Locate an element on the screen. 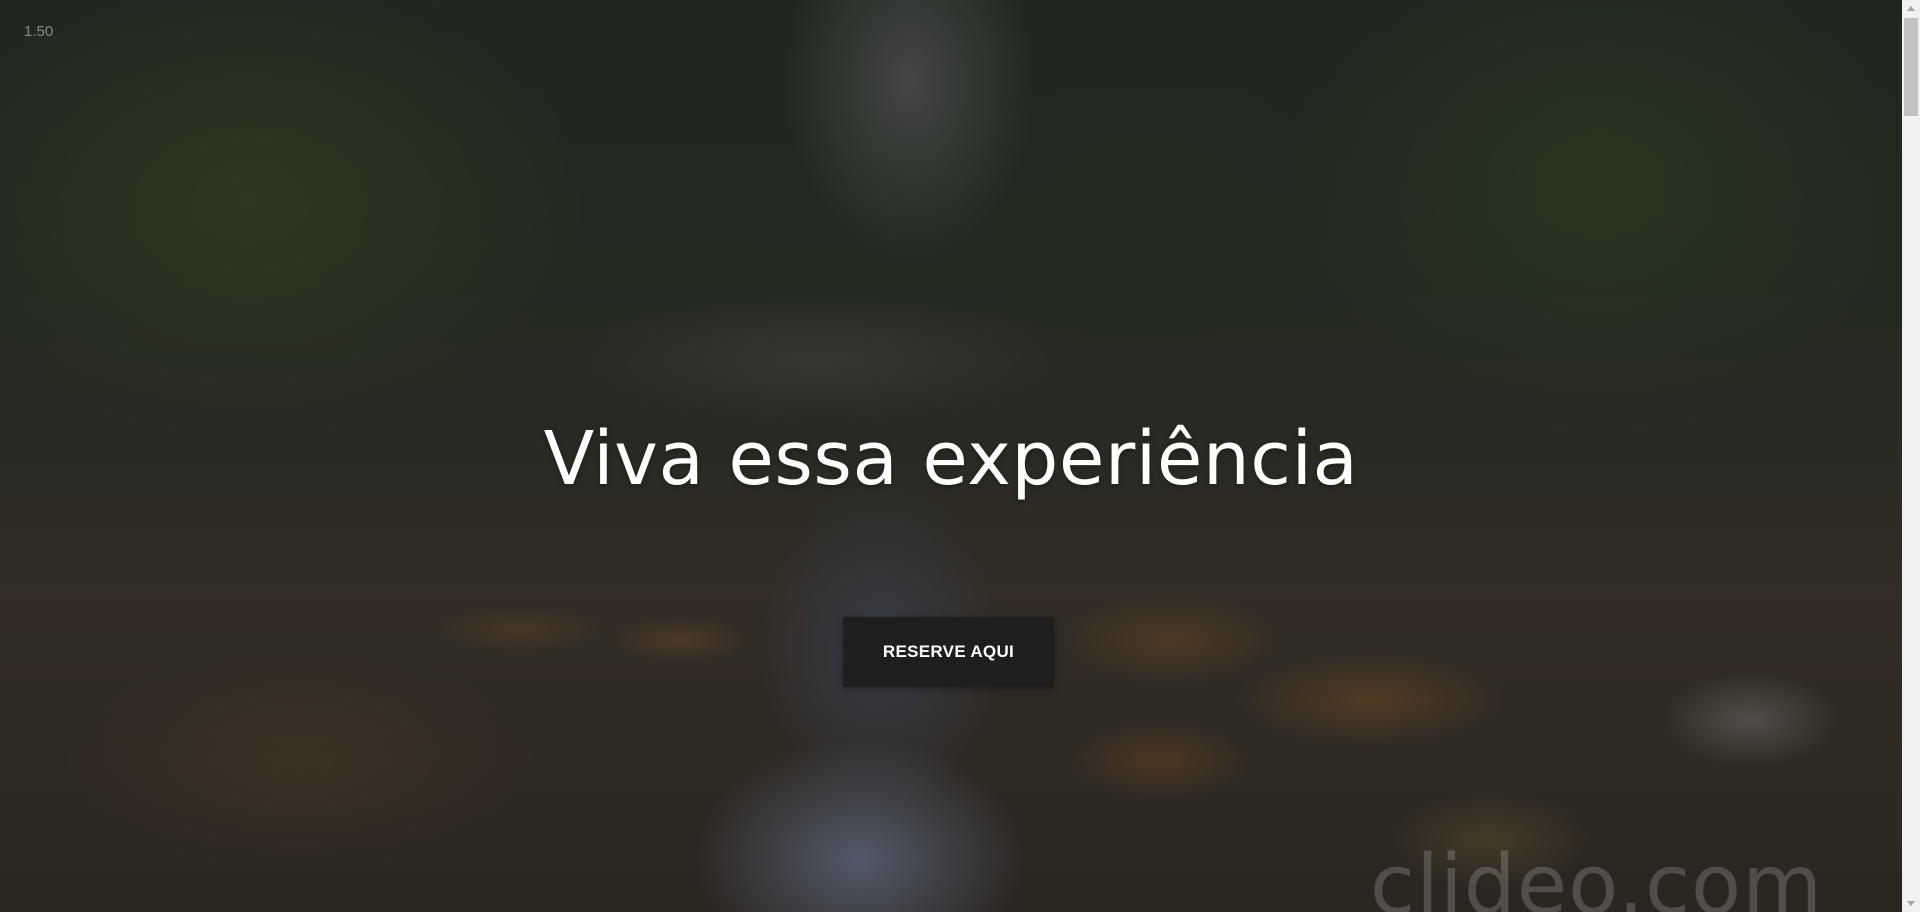 This screenshot has width=1920, height=912. playback-speed-label: 1.50 is located at coordinates (39, 31).